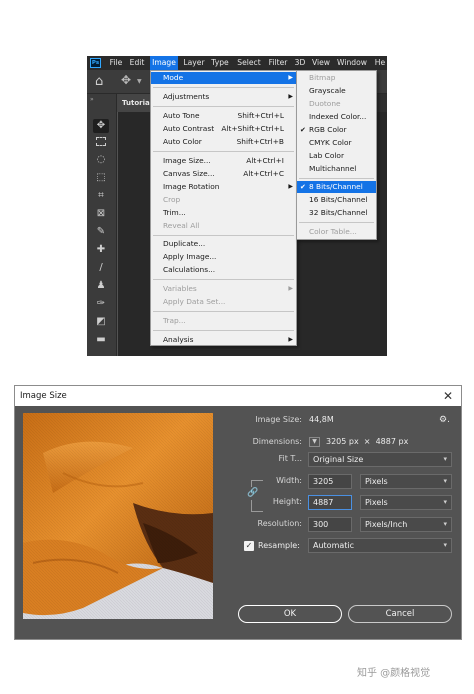  Describe the element at coordinates (290, 614) in the screenshot. I see `ok-button: OK` at that location.